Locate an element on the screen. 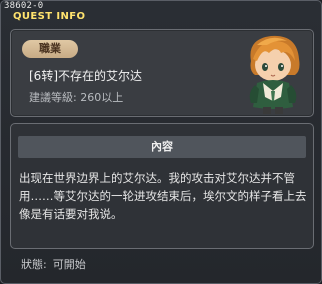 This screenshot has width=322, height=284. job-tag: 職業 is located at coordinates (50, 49).